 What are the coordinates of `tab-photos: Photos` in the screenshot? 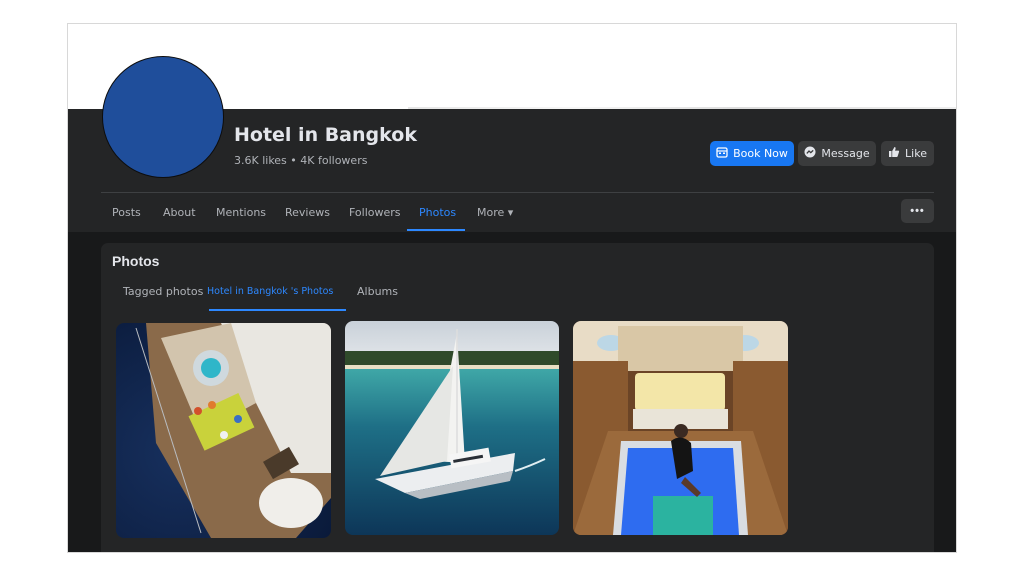 It's located at (437, 212).